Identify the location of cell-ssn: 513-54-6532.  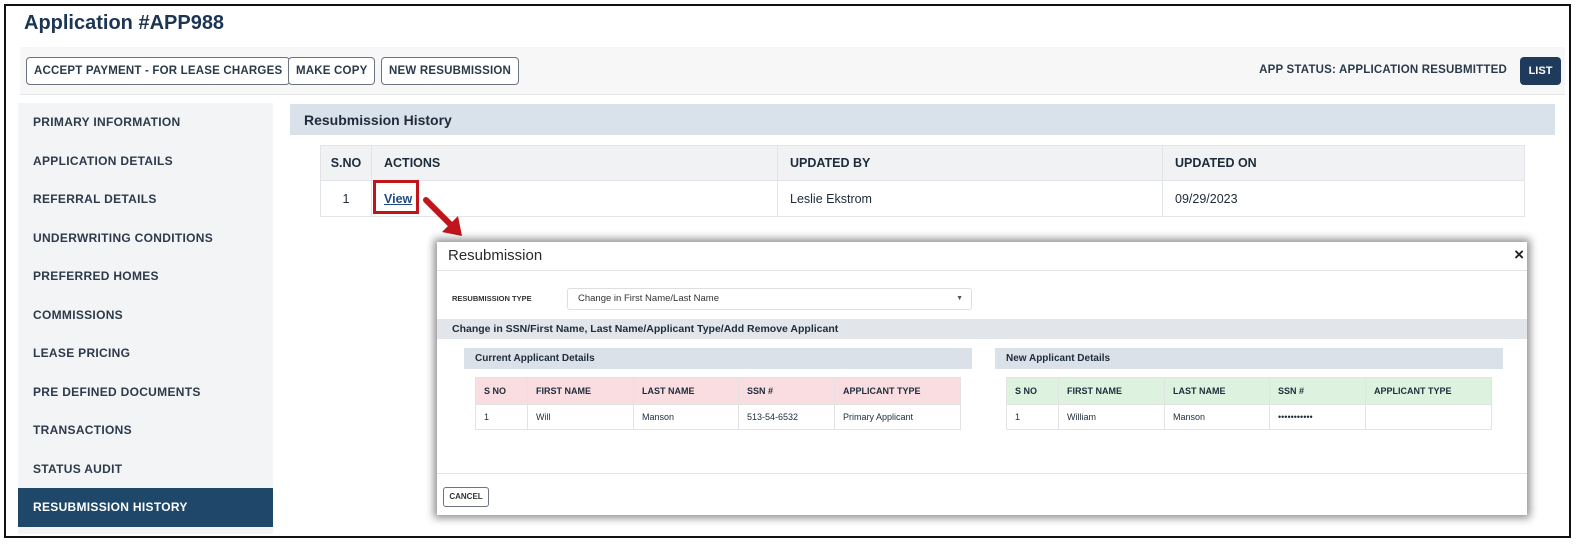
(786, 417).